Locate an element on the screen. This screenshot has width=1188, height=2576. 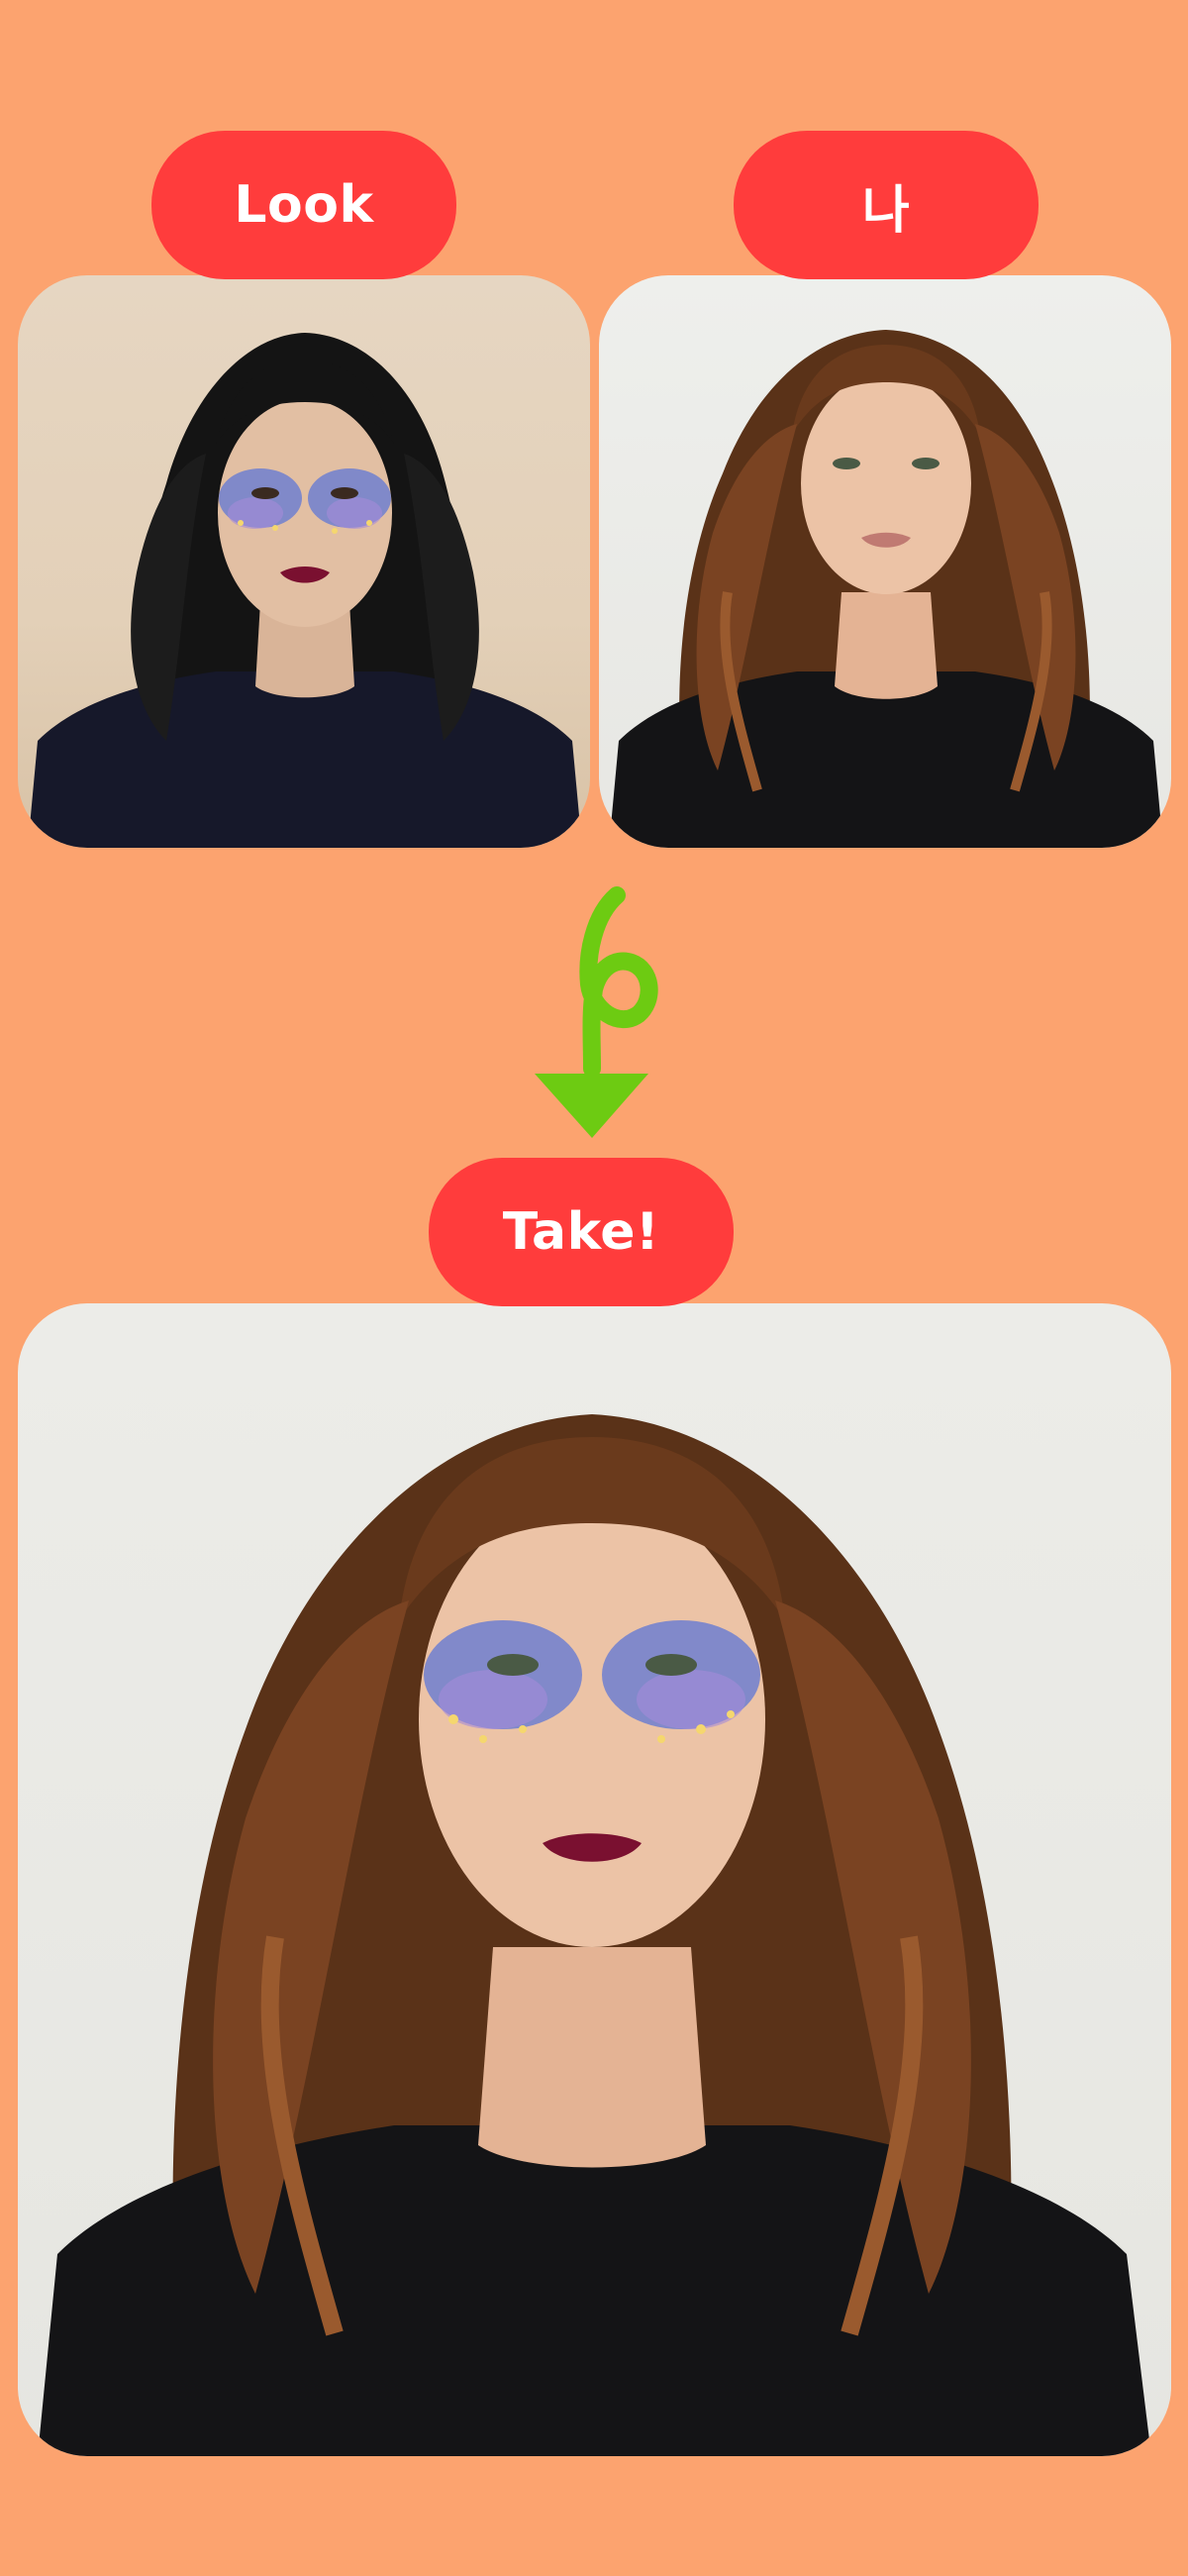
look-label: Look is located at coordinates (303, 205).